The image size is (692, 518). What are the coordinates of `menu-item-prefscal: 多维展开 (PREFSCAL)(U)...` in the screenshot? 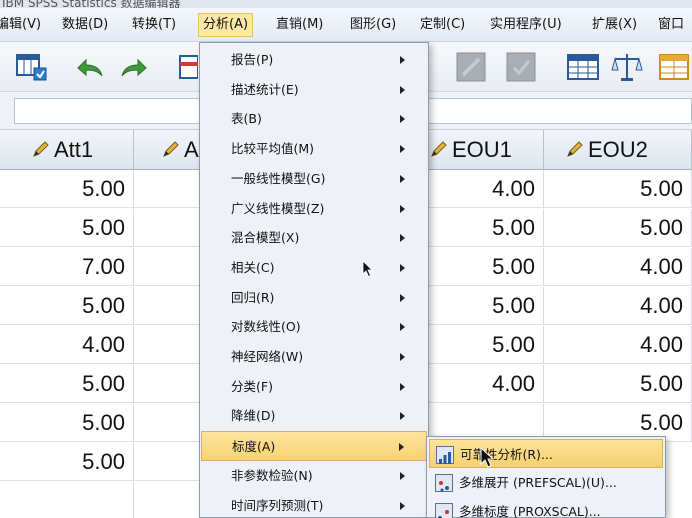 It's located at (546, 482).